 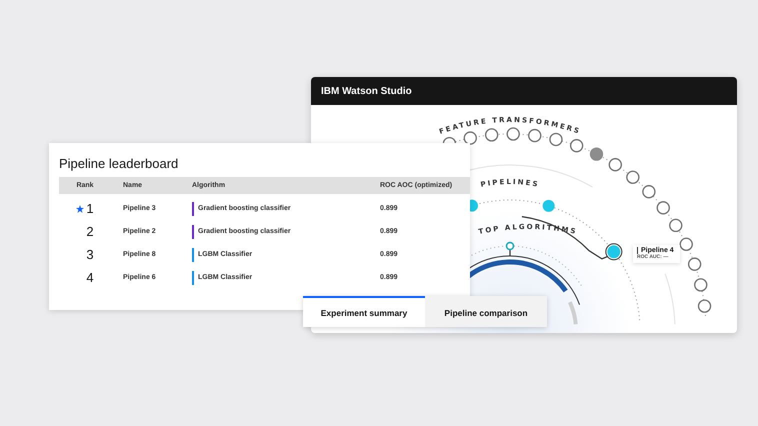 I want to click on rank-number: 1, so click(x=90, y=208).